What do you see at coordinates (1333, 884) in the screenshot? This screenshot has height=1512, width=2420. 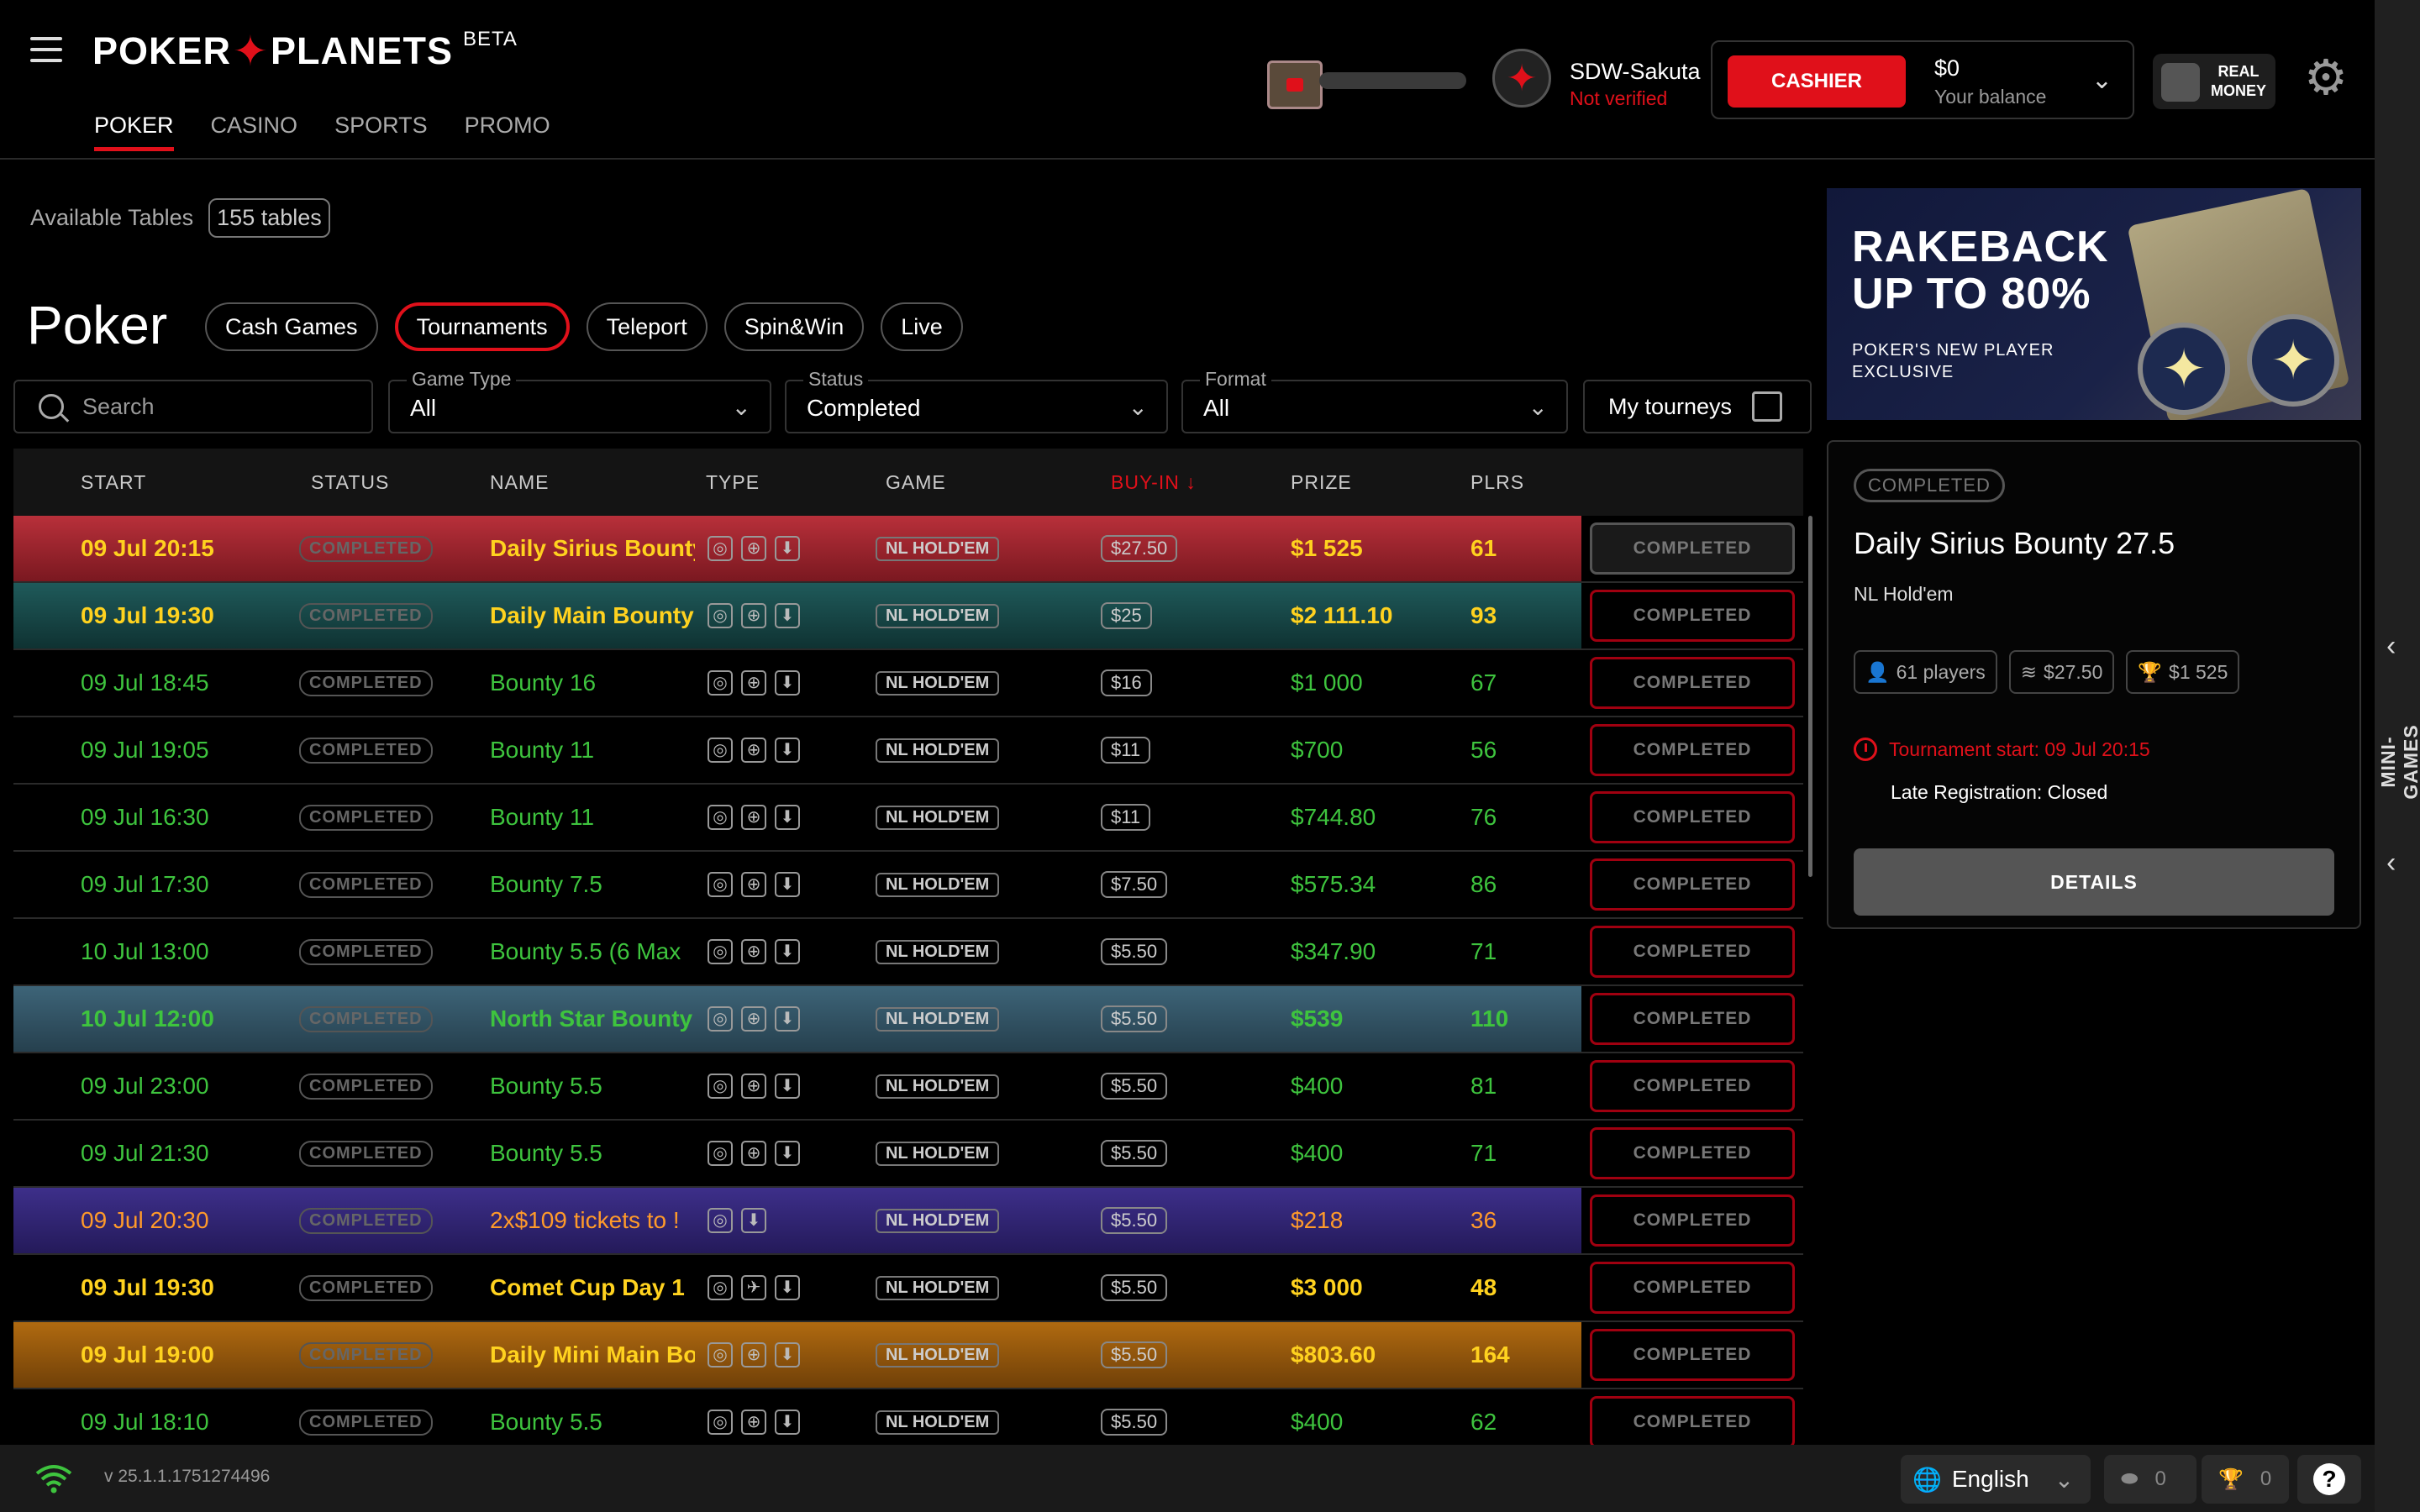 I see `row-prize: $575.34` at bounding box center [1333, 884].